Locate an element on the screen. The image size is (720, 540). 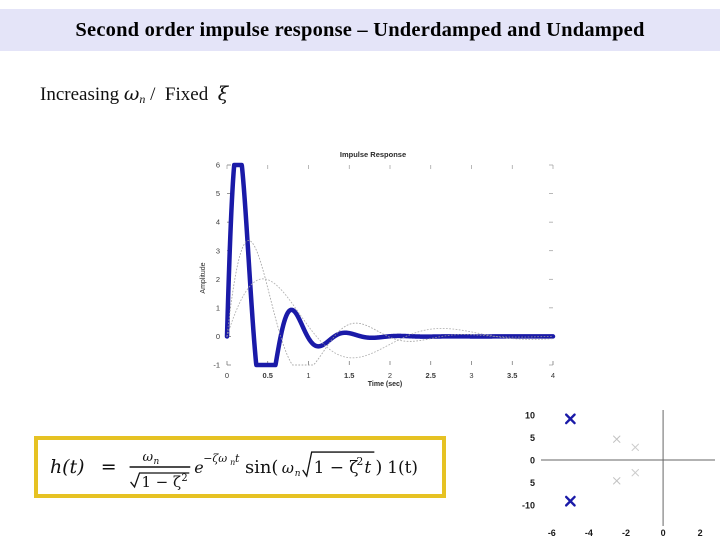
formula-exp-power: −ζω is located at coordinates (215, 458).